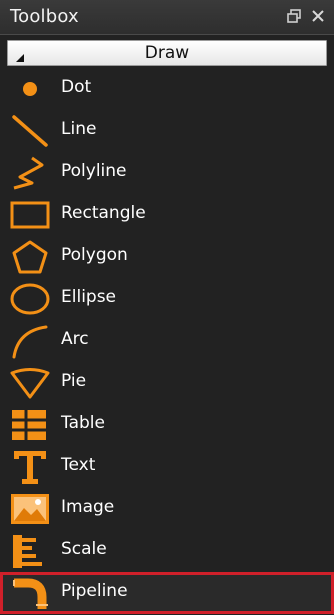 This screenshot has height=615, width=334. I want to click on tool-item-polyline: Polyline, so click(167, 173).